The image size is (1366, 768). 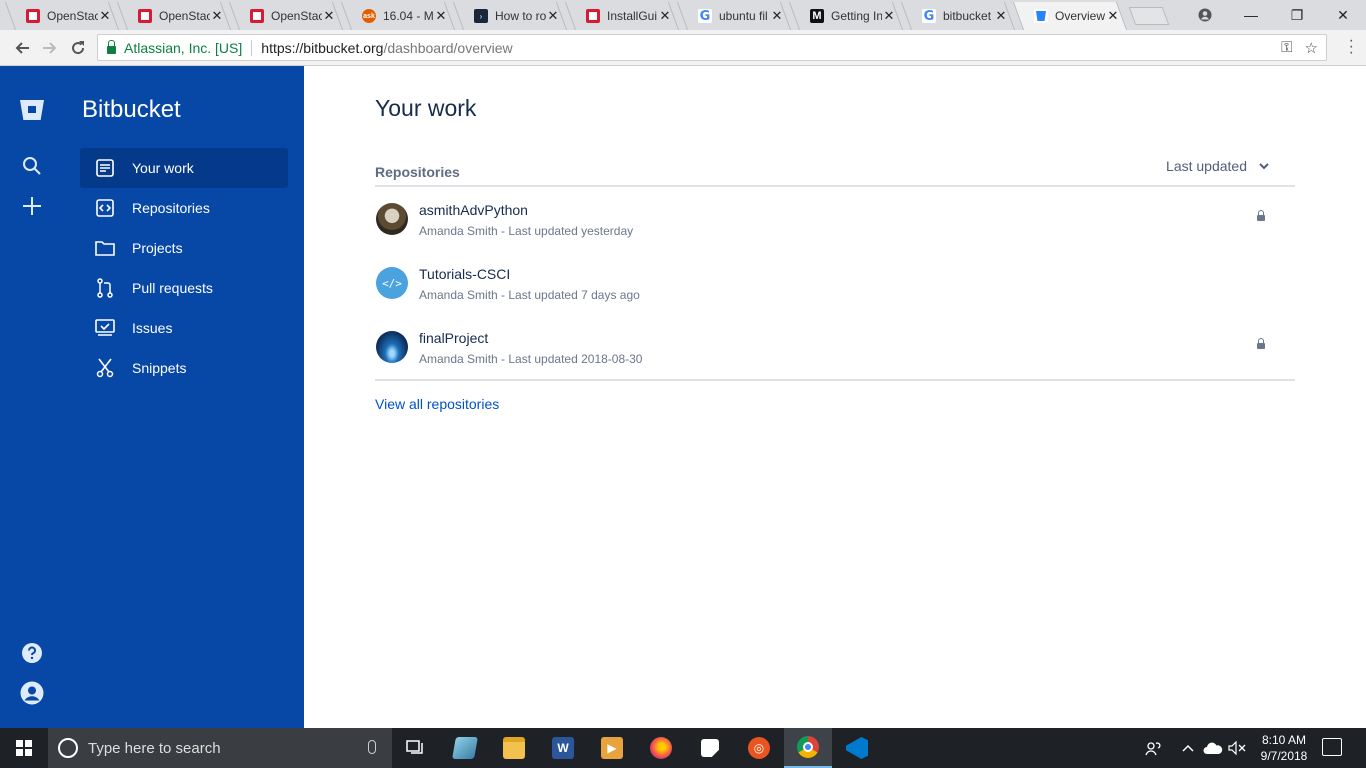 I want to click on chevron-down-icon, so click(x=1264, y=166).